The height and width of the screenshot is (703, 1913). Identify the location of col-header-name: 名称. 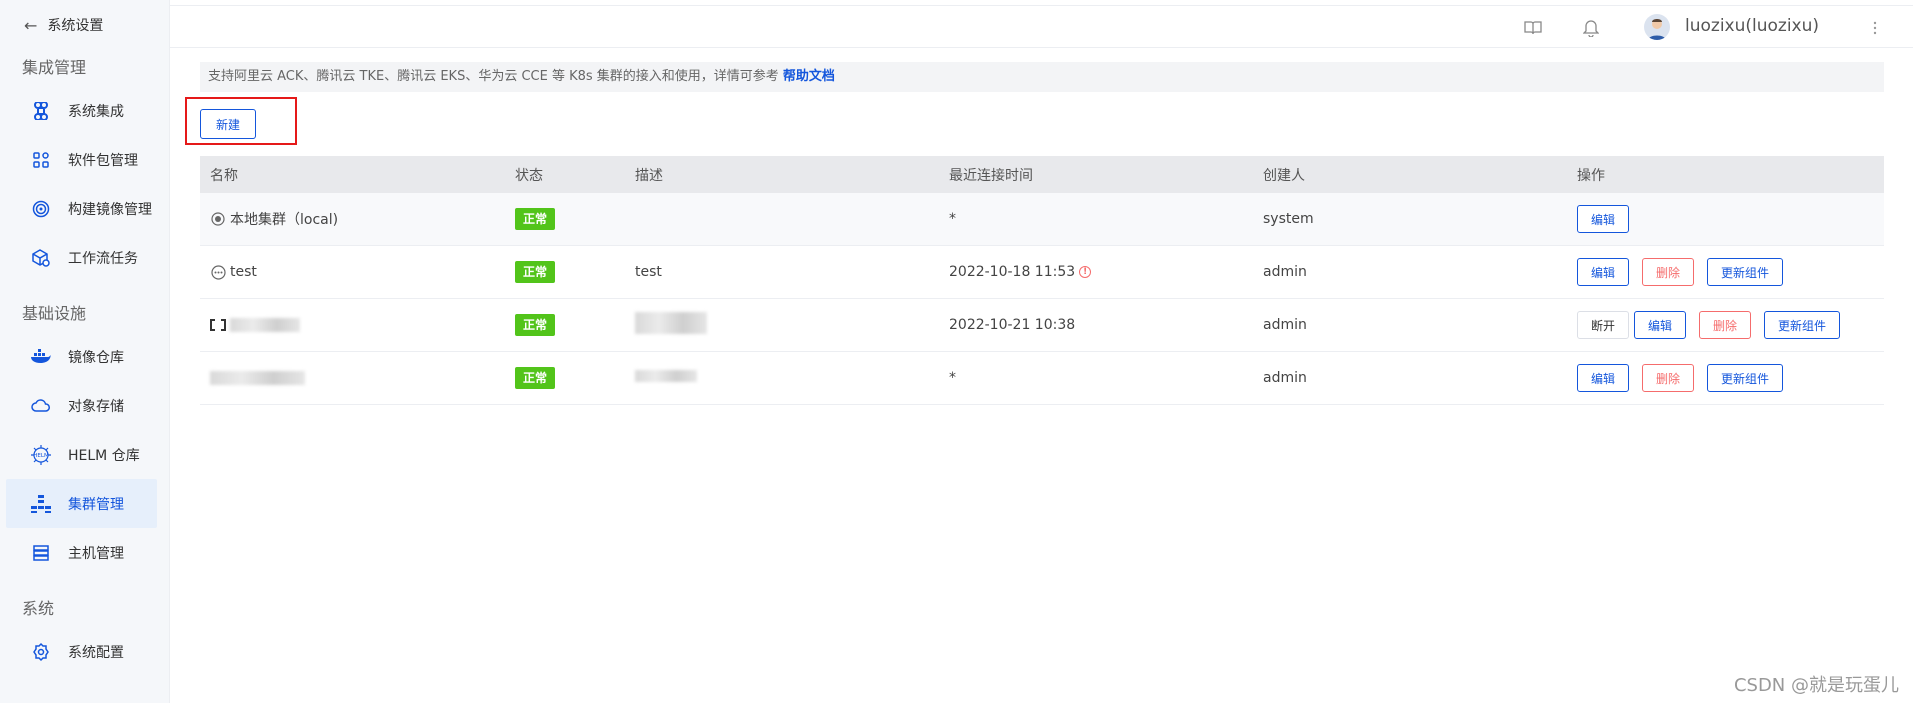
(224, 175).